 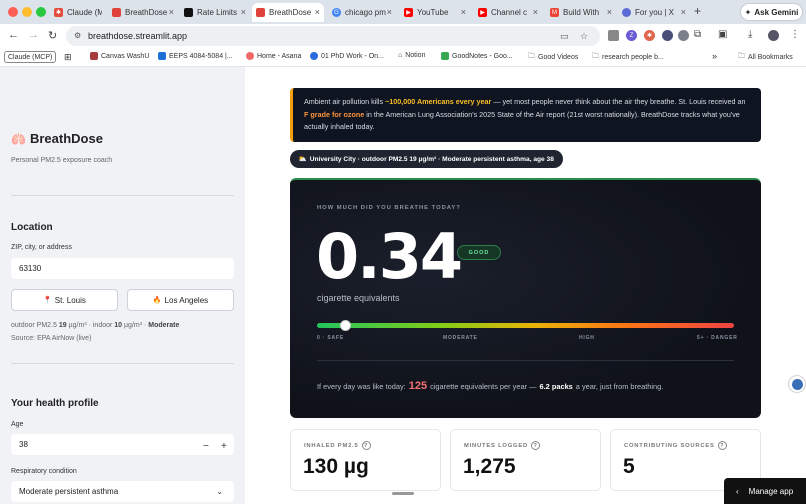 What do you see at coordinates (508, 12) in the screenshot?
I see `browser-tab: ▶ Channel c ×` at bounding box center [508, 12].